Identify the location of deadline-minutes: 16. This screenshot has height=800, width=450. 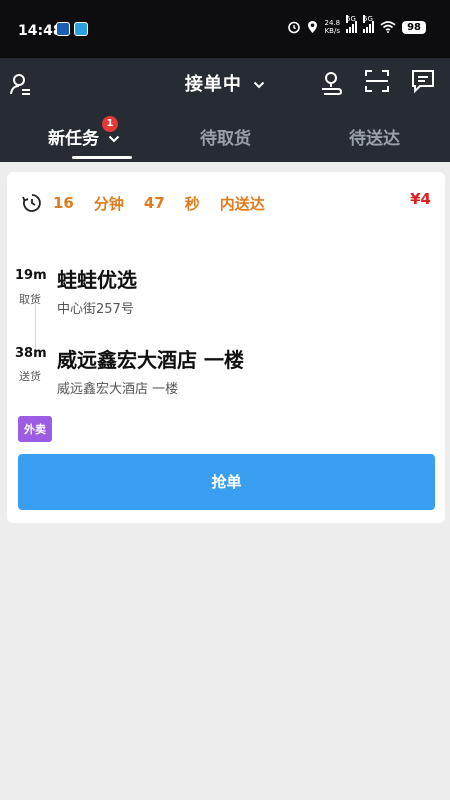
(63, 203).